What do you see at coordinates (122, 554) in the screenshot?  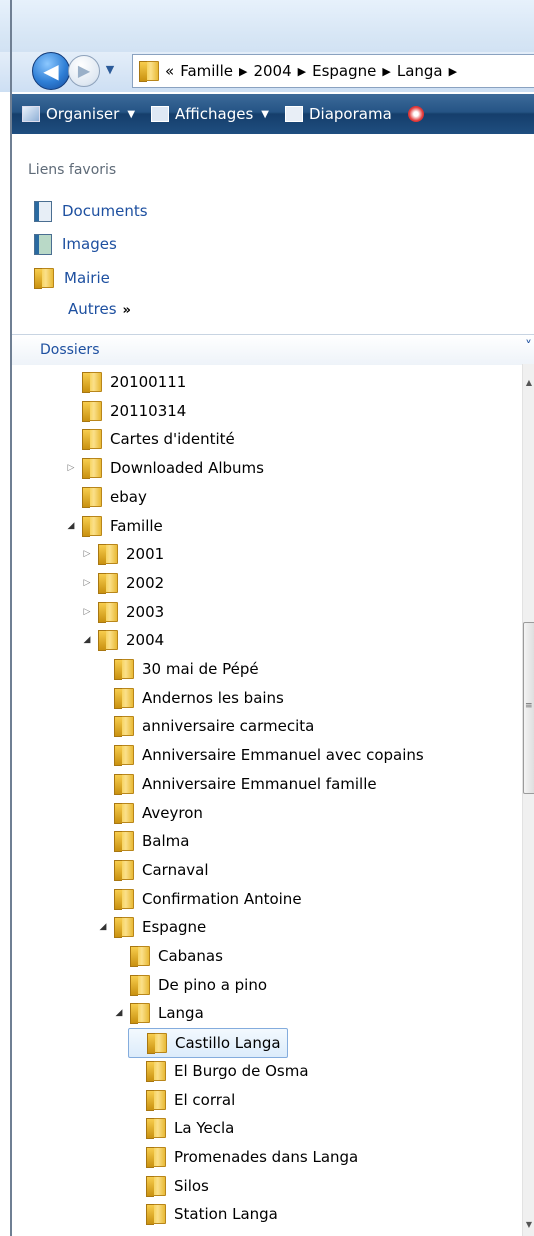 I see `tree-item: ▷ 2001` at bounding box center [122, 554].